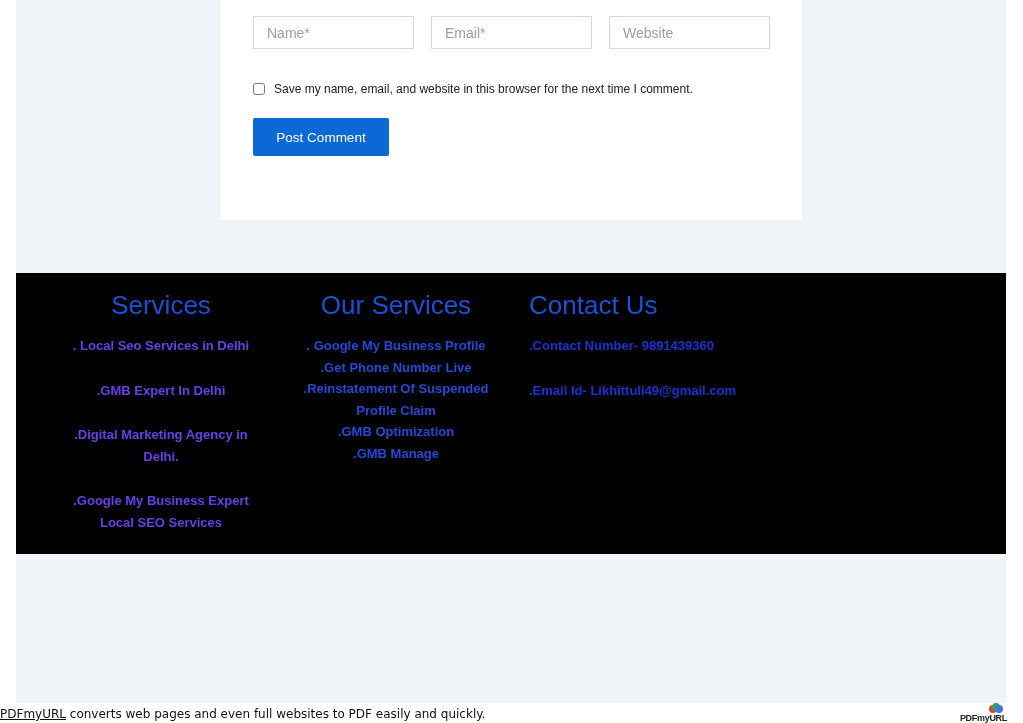  What do you see at coordinates (396, 346) in the screenshot?
I see `footer-link: . Google My Business Profile` at bounding box center [396, 346].